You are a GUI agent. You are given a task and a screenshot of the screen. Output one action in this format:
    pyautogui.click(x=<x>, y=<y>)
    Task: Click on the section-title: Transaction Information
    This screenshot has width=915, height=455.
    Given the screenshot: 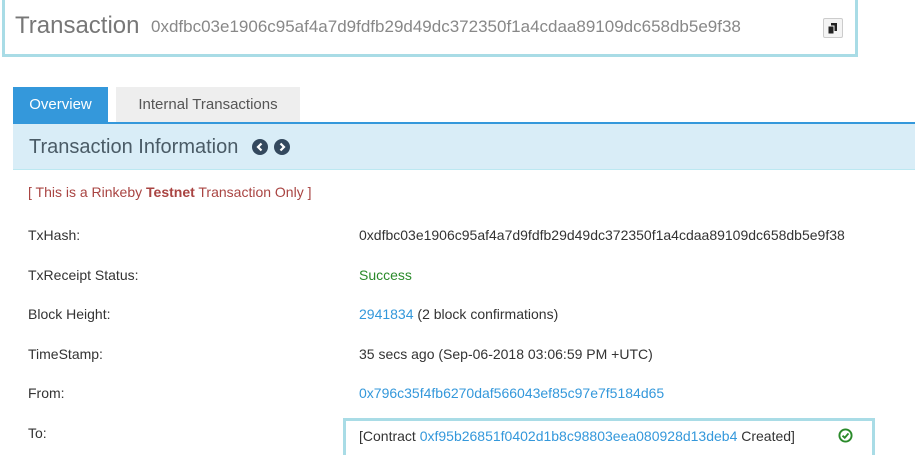 What is the action you would take?
    pyautogui.click(x=134, y=147)
    